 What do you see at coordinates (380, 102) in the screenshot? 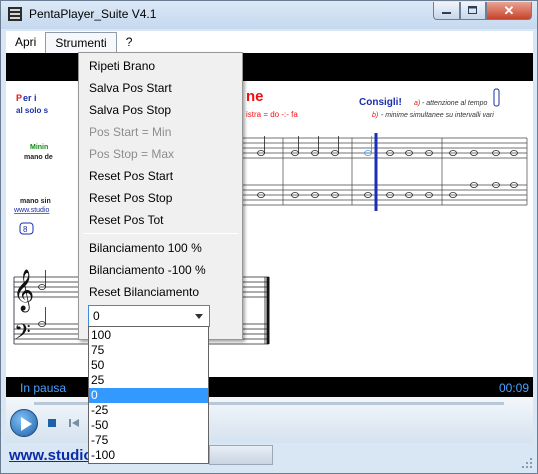
I see `consigli-title: Consigli!` at bounding box center [380, 102].